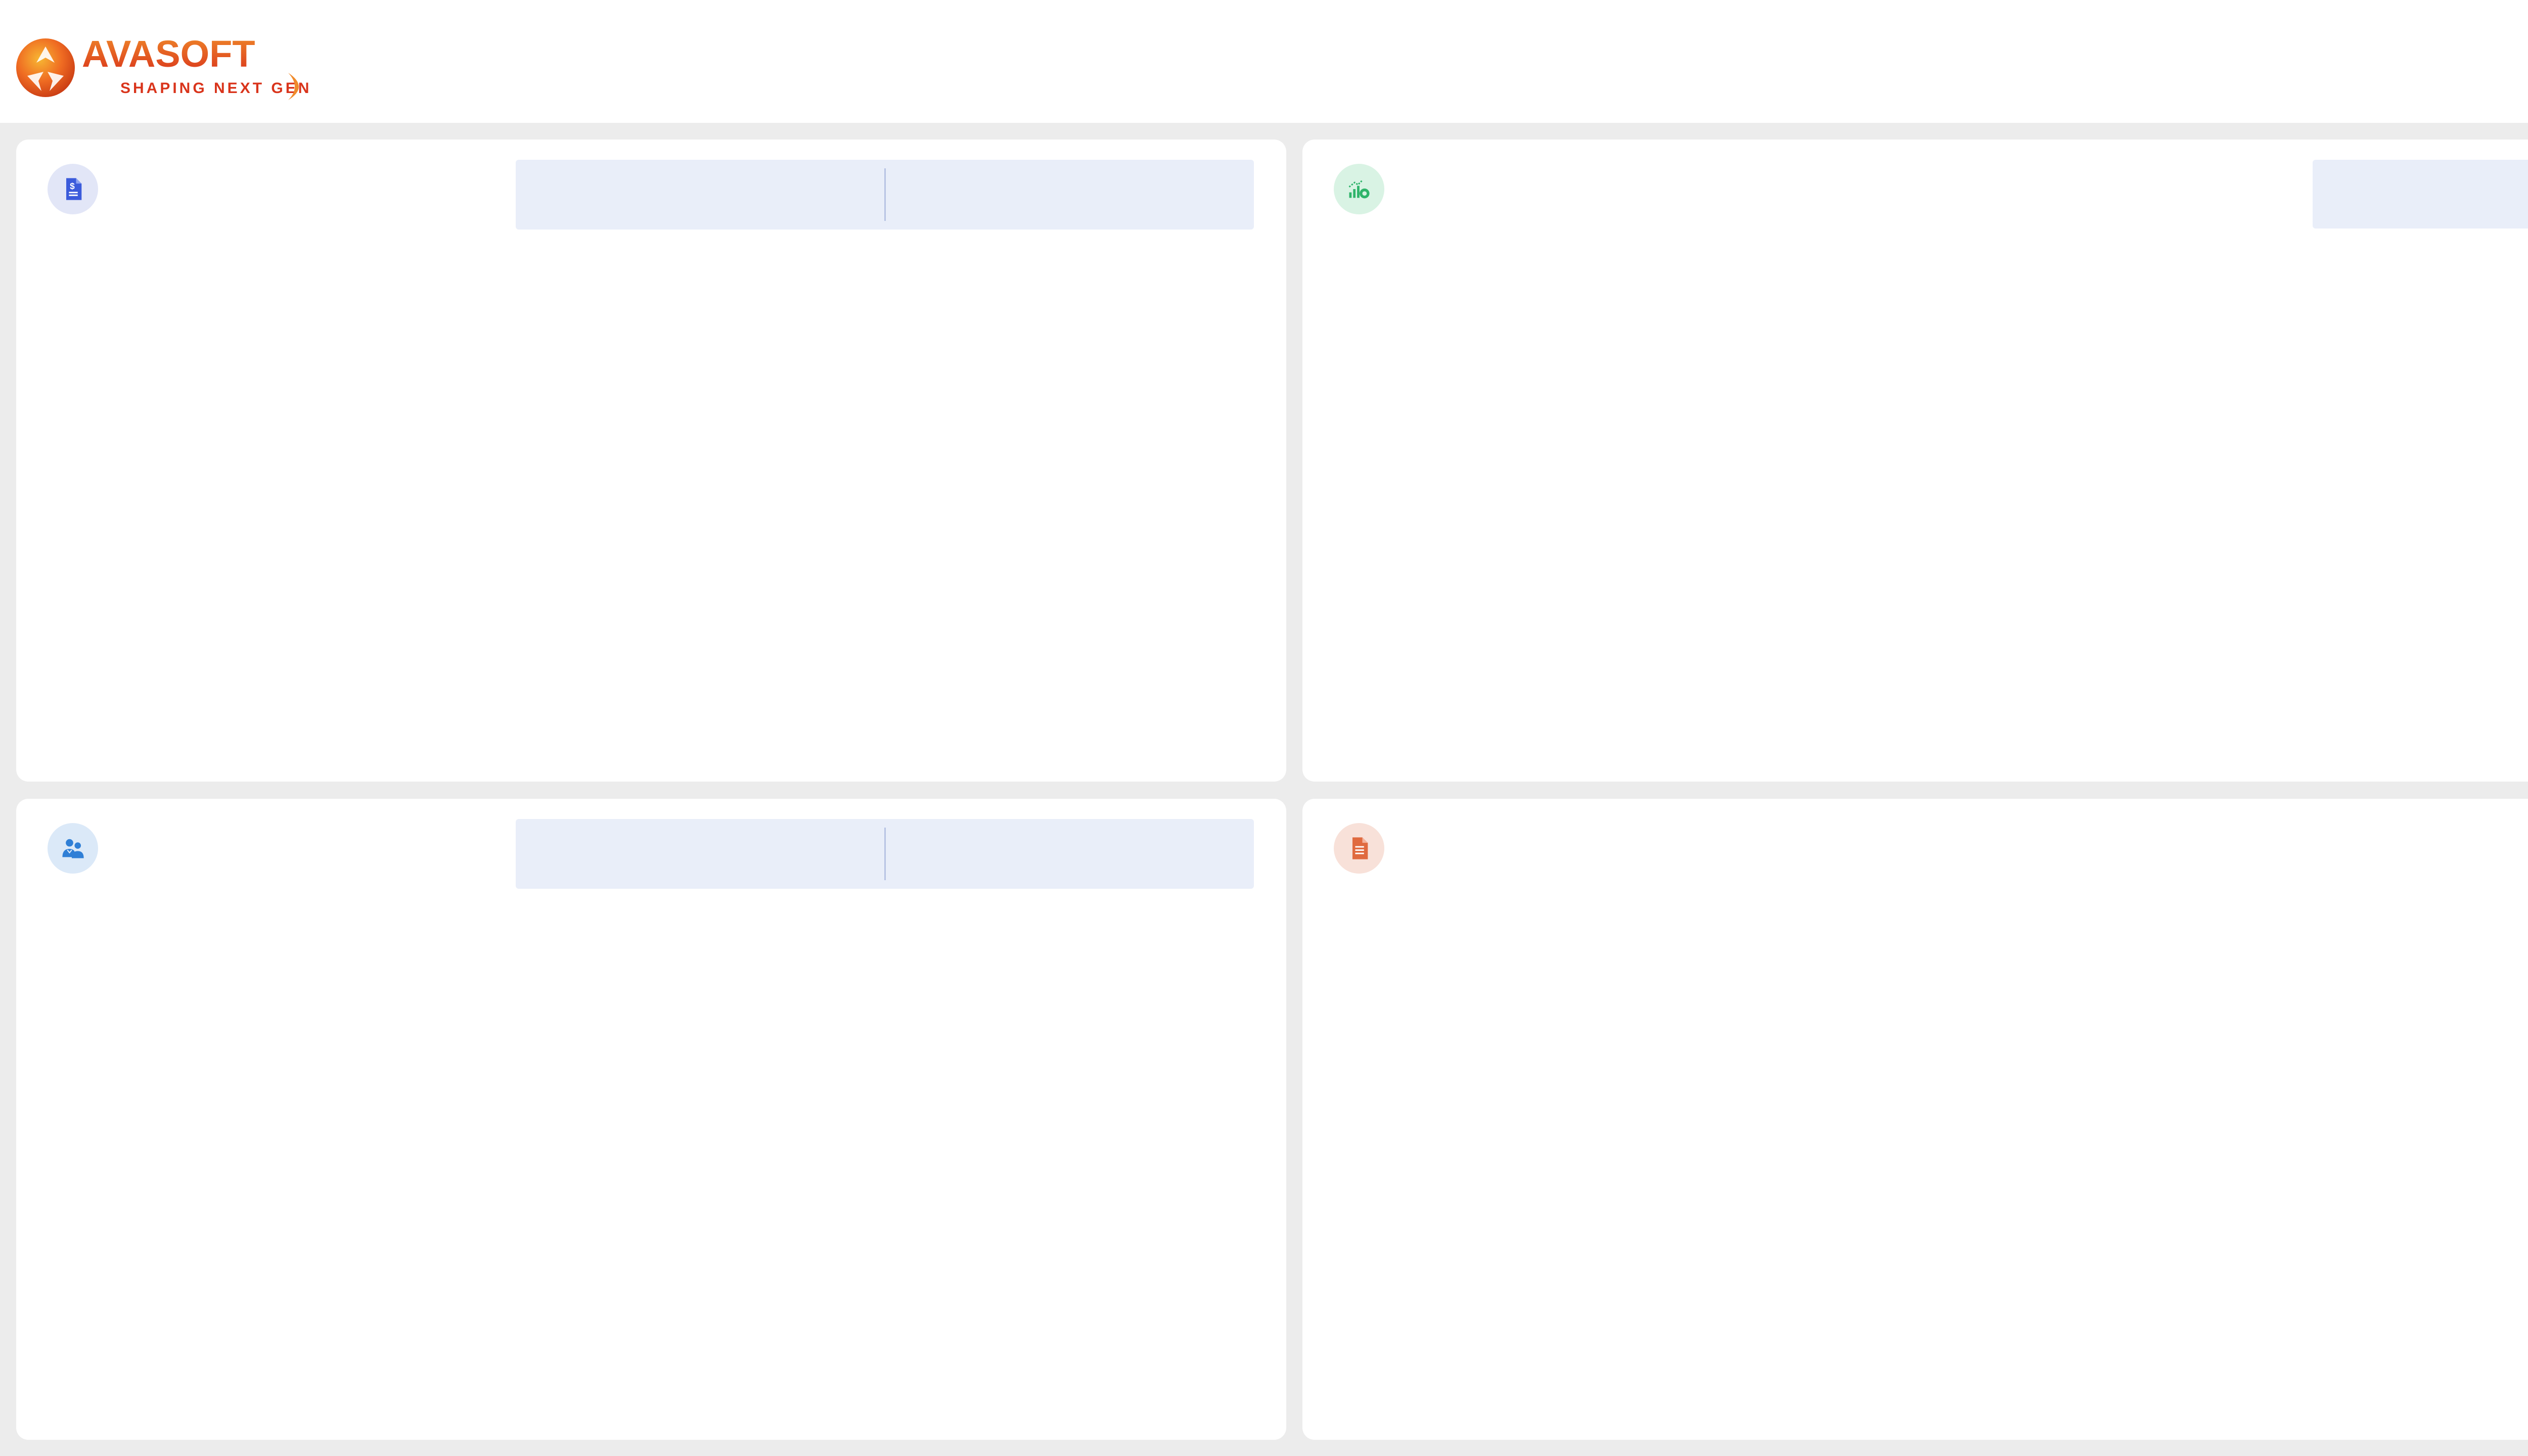  Describe the element at coordinates (1264, 61) in the screenshot. I see `app-header: AVASOFT SHAPING NEXT GEN` at that location.